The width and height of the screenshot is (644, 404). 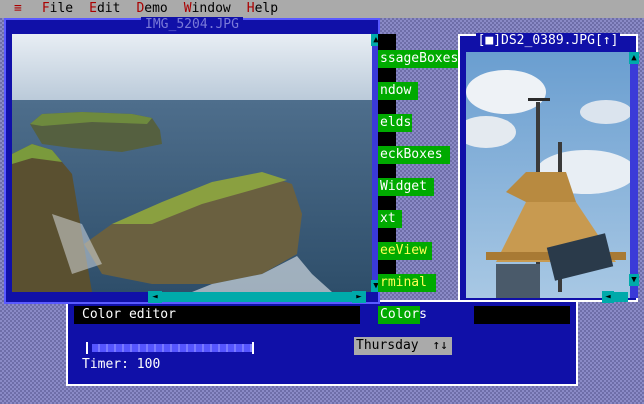 What do you see at coordinates (45, 8) in the screenshot?
I see `menu-file-hotkey: F` at bounding box center [45, 8].